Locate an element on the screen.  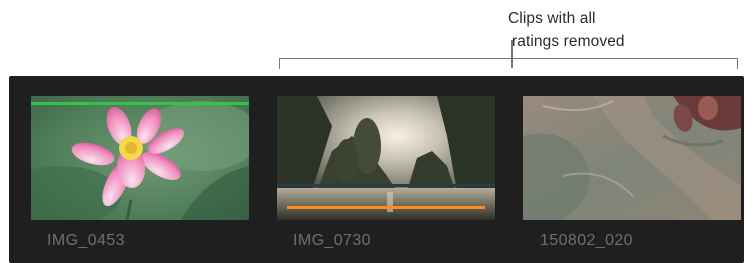
callout-line-2: ratings removed is located at coordinates (568, 41).